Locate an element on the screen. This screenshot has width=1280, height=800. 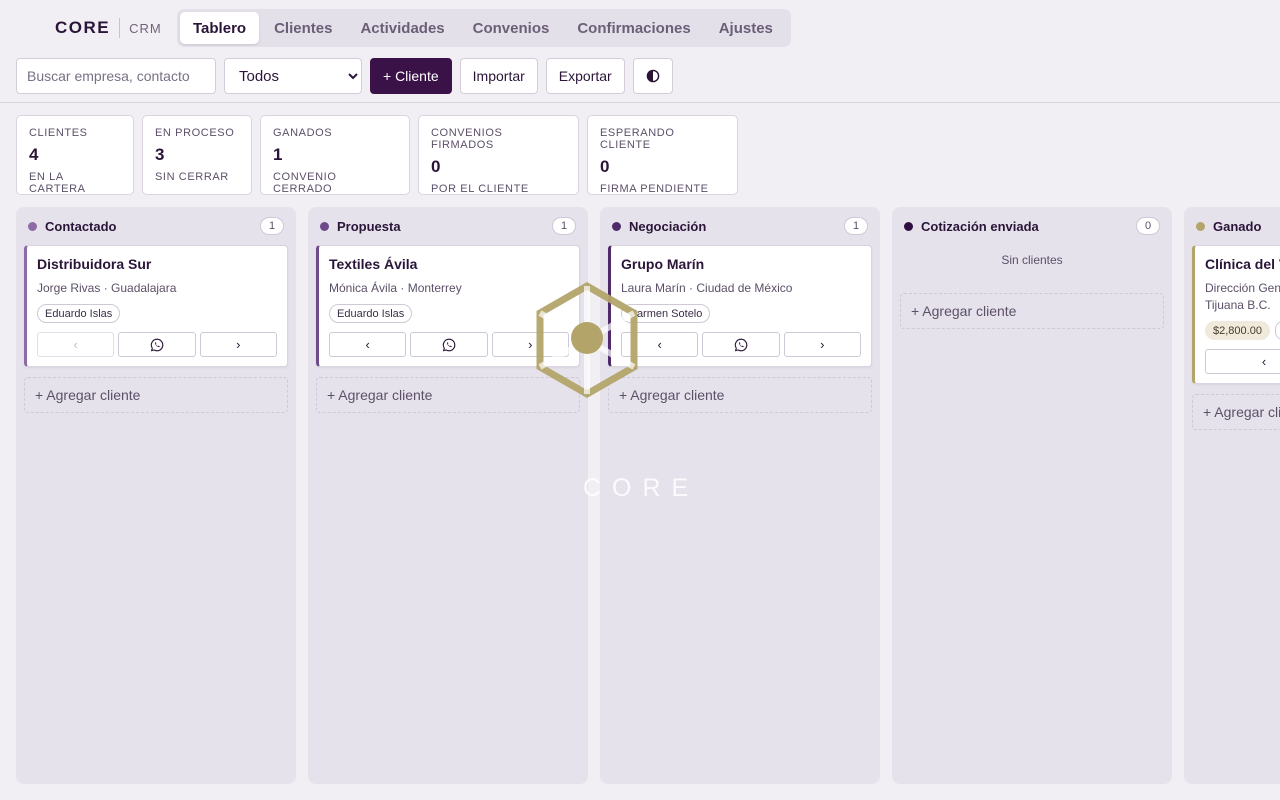
contrast-icon is located at coordinates (653, 76).